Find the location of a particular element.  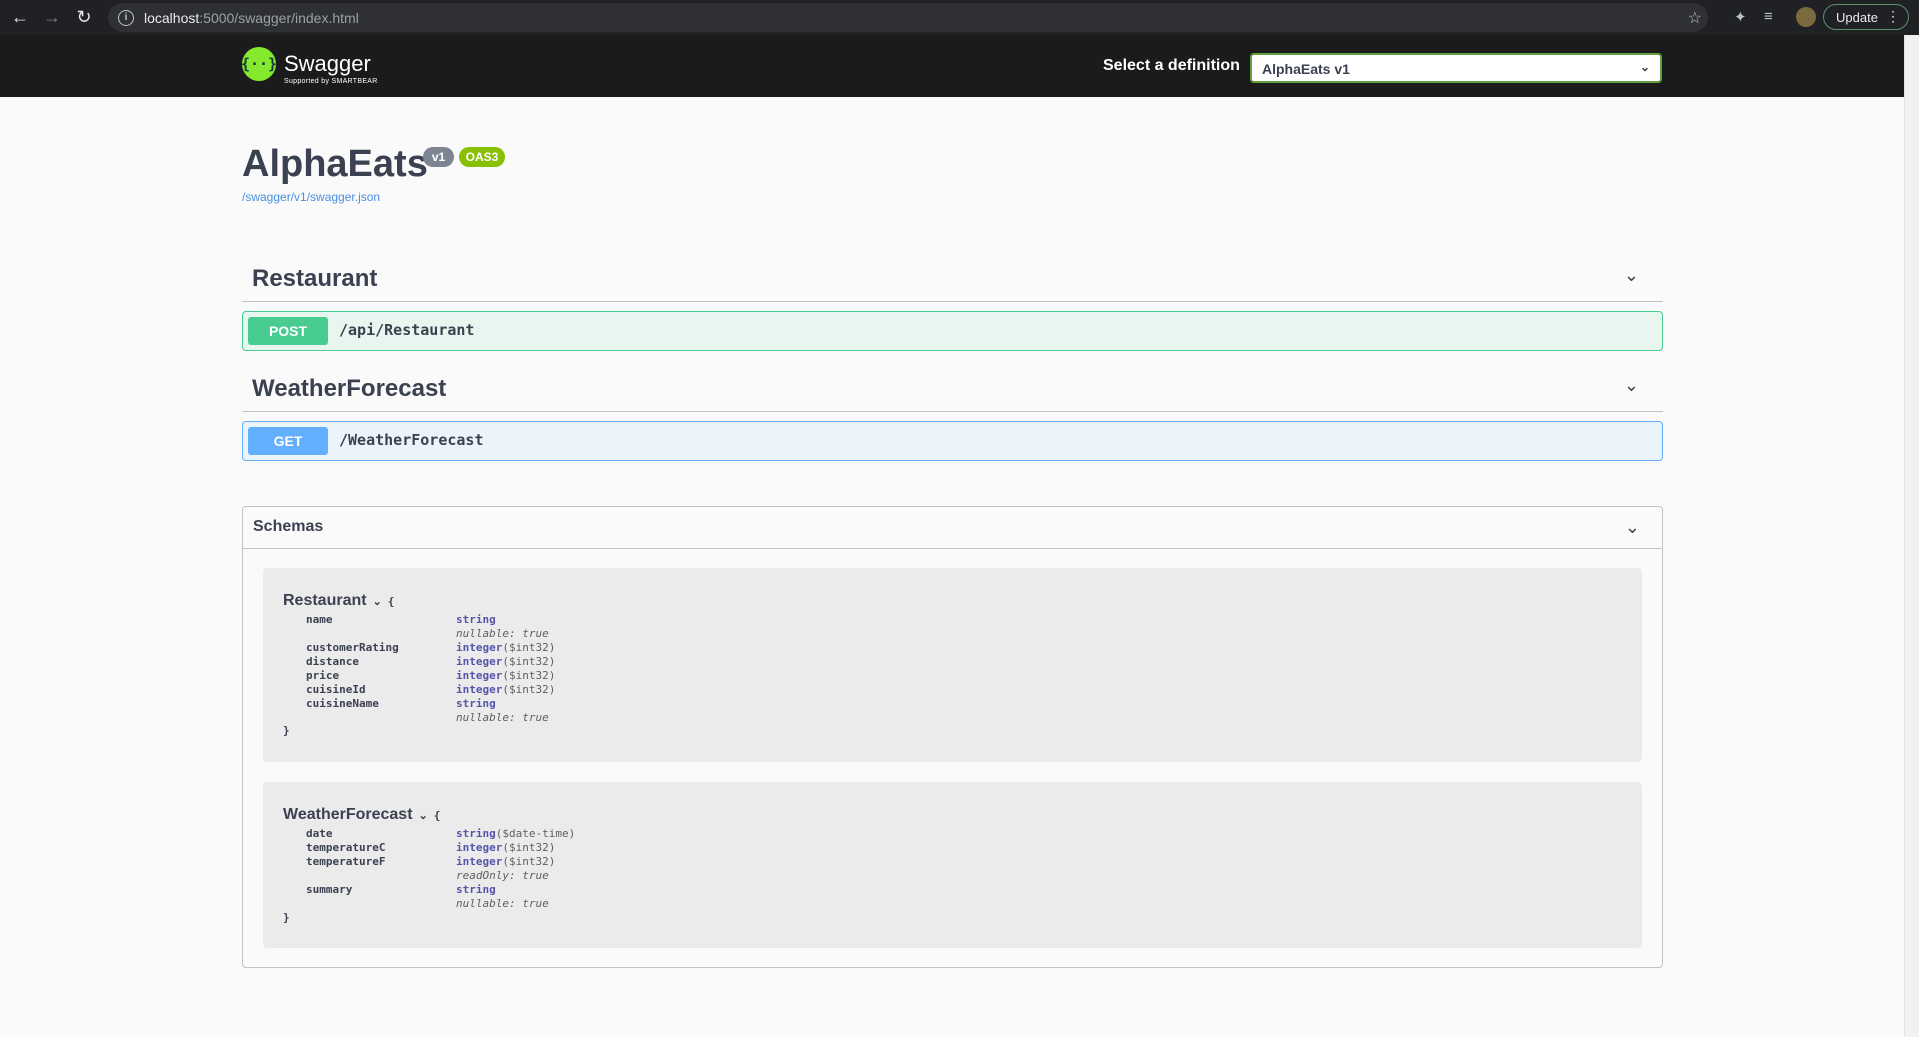

bookmark-star-icon: ☆ is located at coordinates (1695, 18).